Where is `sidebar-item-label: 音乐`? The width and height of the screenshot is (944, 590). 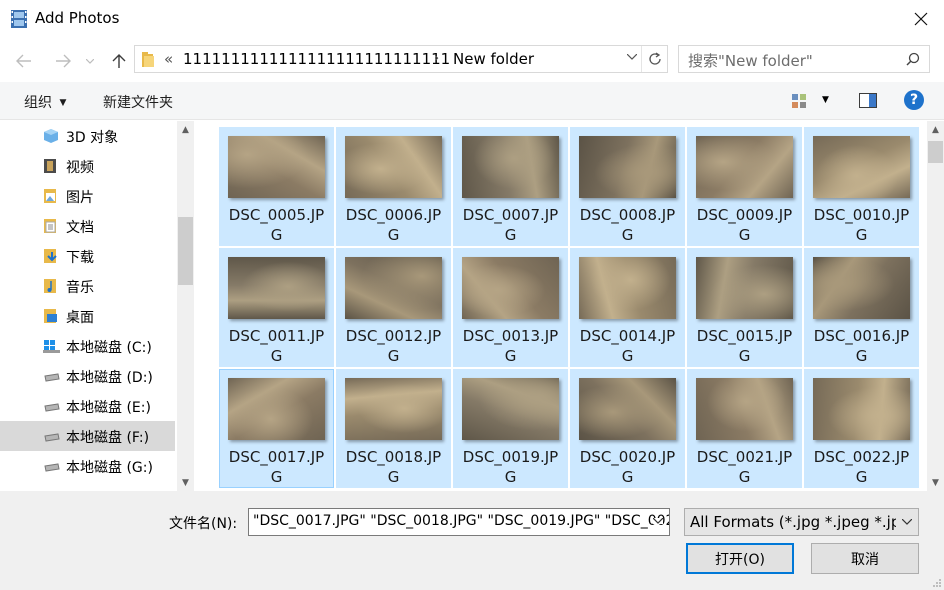 sidebar-item-label: 音乐 is located at coordinates (80, 288).